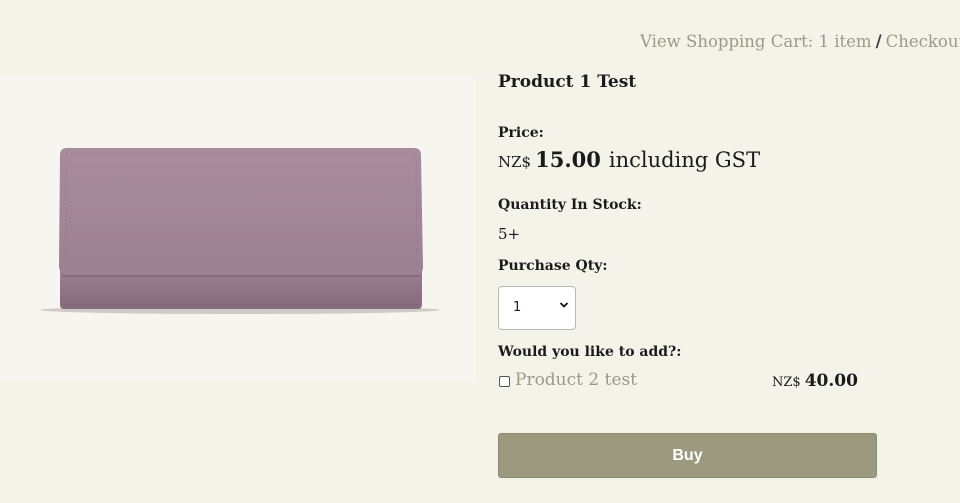 The image size is (960, 503). Describe the element at coordinates (684, 160) in the screenshot. I see `tax-note: including GST` at that location.